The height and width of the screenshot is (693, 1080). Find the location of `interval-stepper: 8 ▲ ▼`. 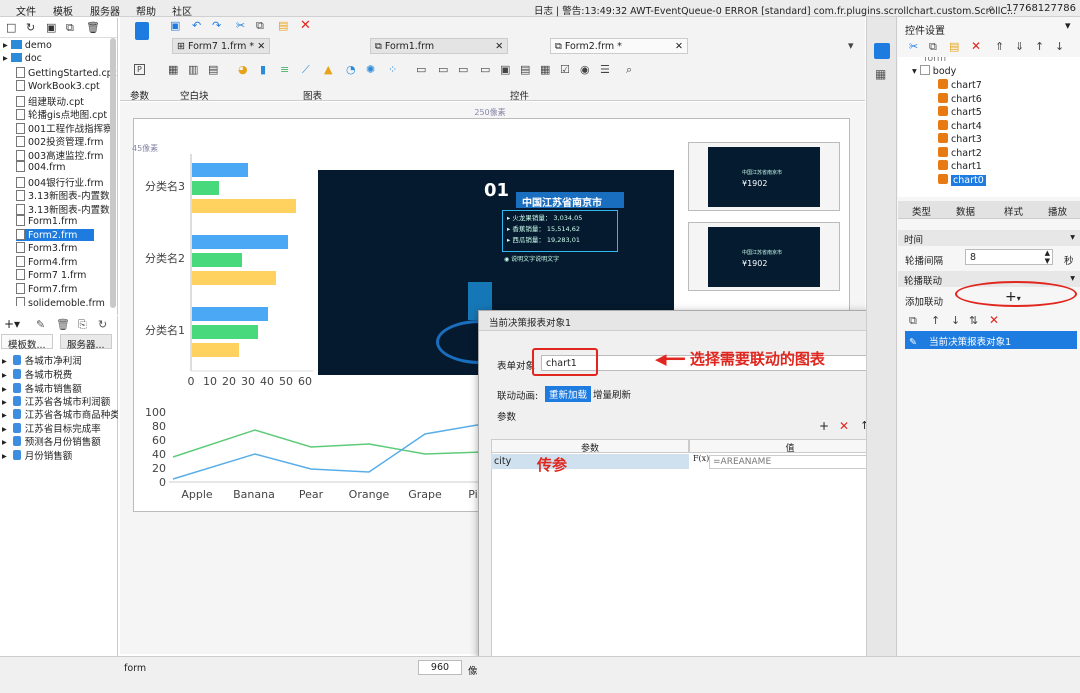

interval-stepper: 8 ▲ ▼ is located at coordinates (1009, 257).